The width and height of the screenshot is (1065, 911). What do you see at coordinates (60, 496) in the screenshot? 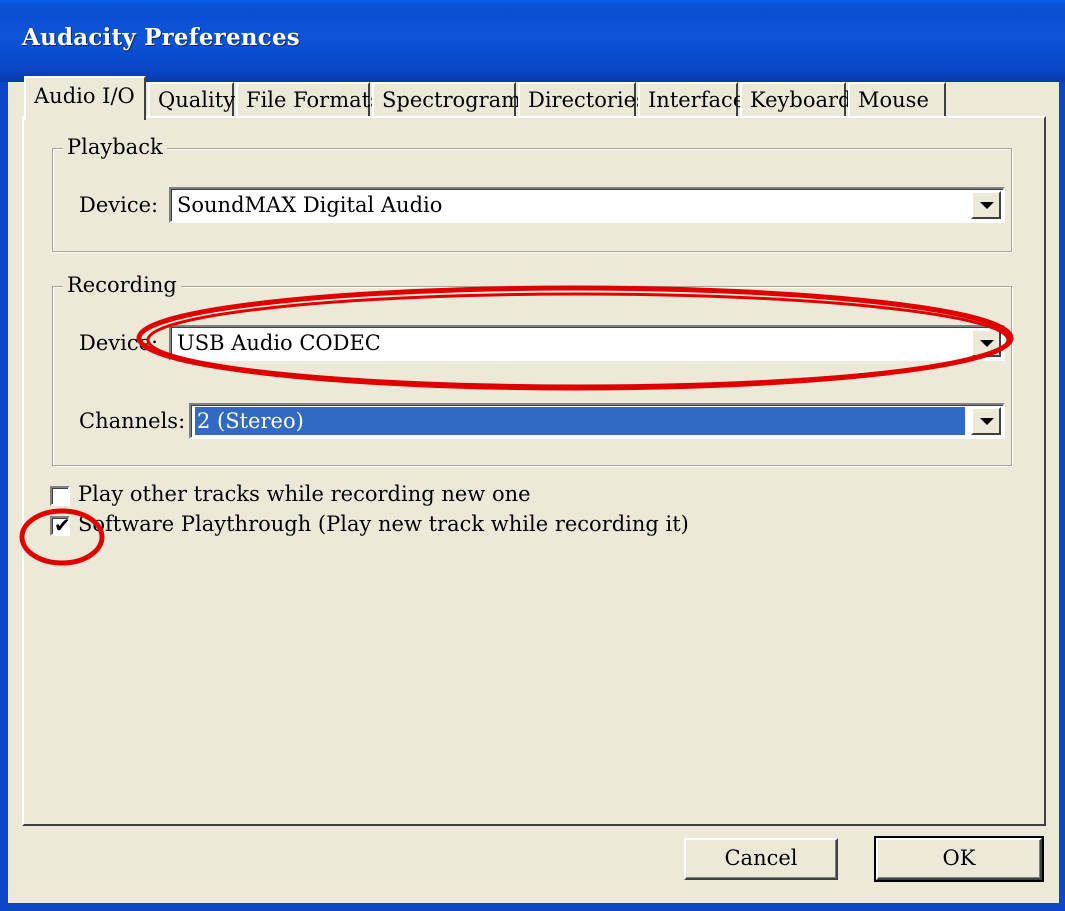
I see `play-other-tracks-checkbox` at bounding box center [60, 496].